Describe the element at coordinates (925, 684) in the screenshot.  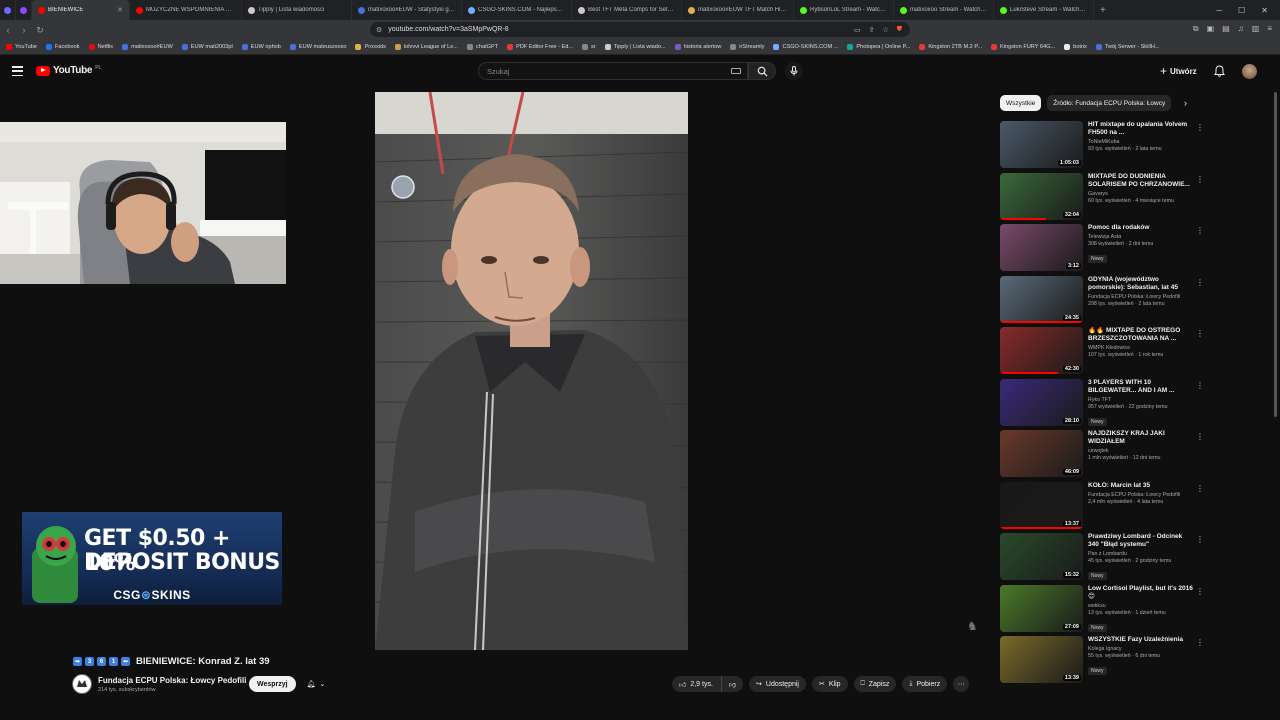
I see `download-button: ⤓ Pobierz` at that location.